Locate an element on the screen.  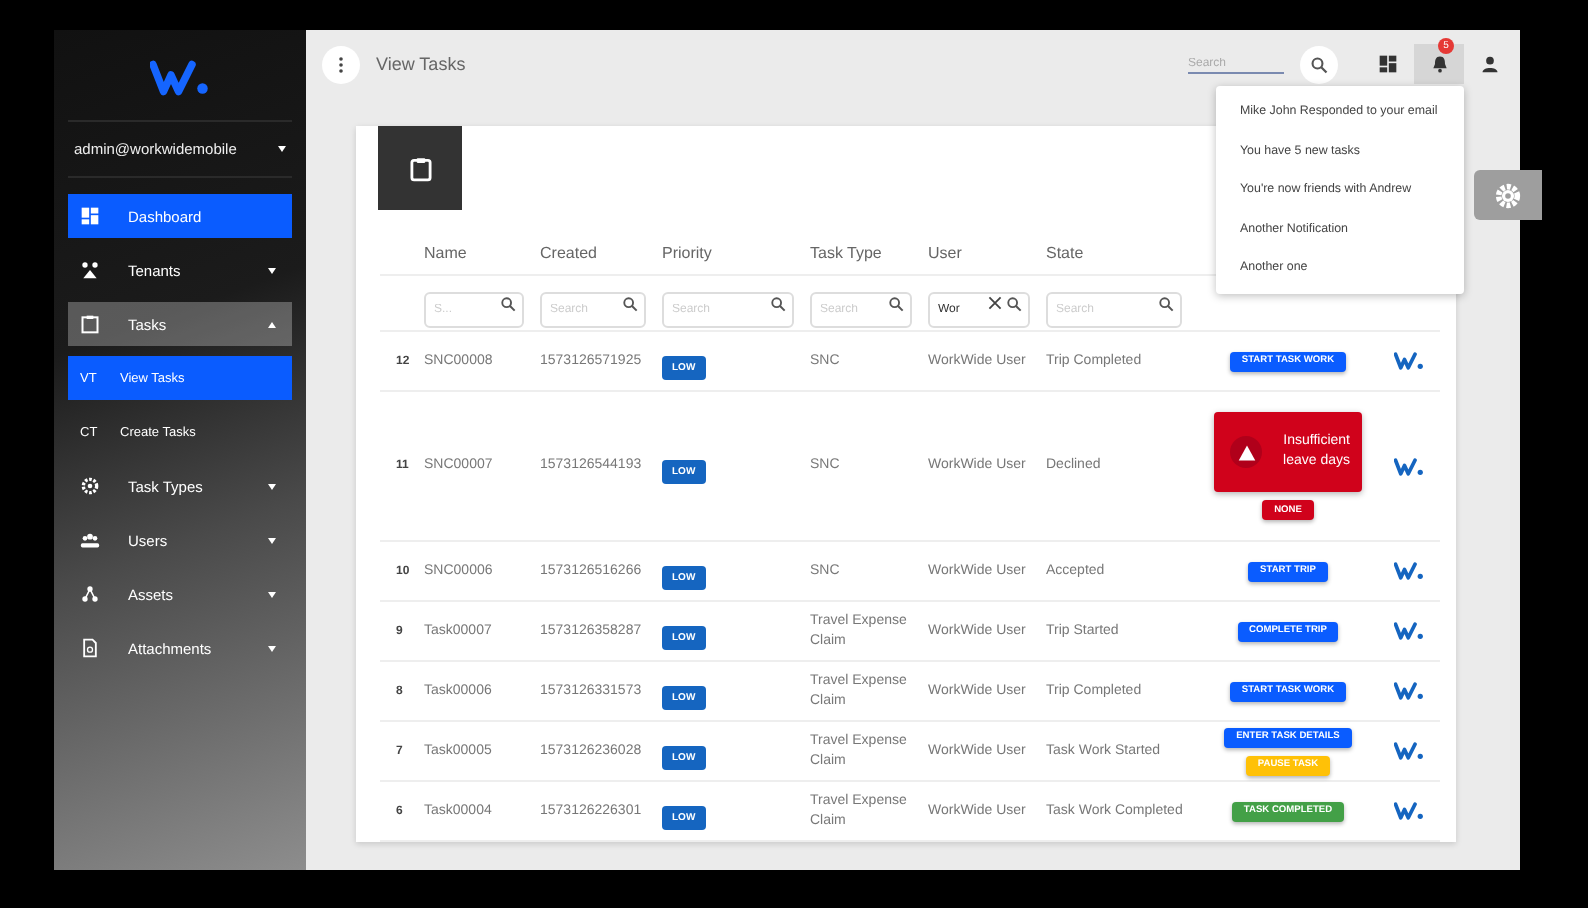
search-button is located at coordinates (1319, 64).